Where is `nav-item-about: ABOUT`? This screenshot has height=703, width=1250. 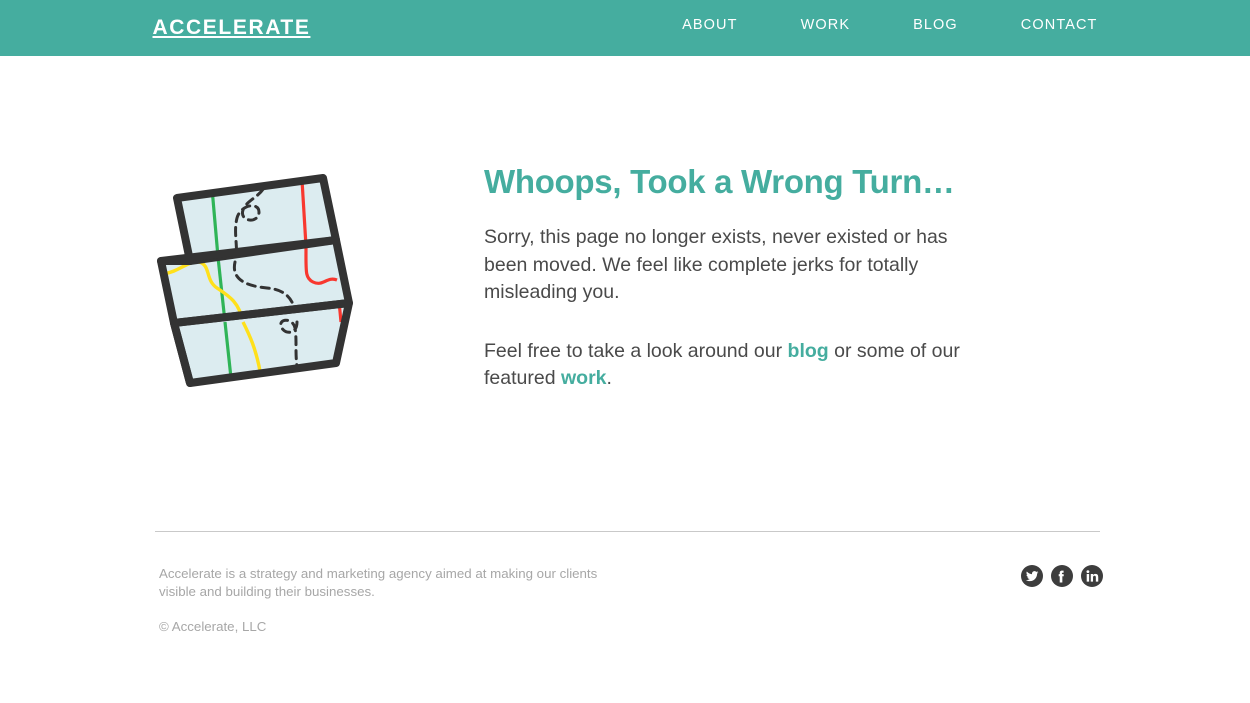 nav-item-about: ABOUT is located at coordinates (709, 25).